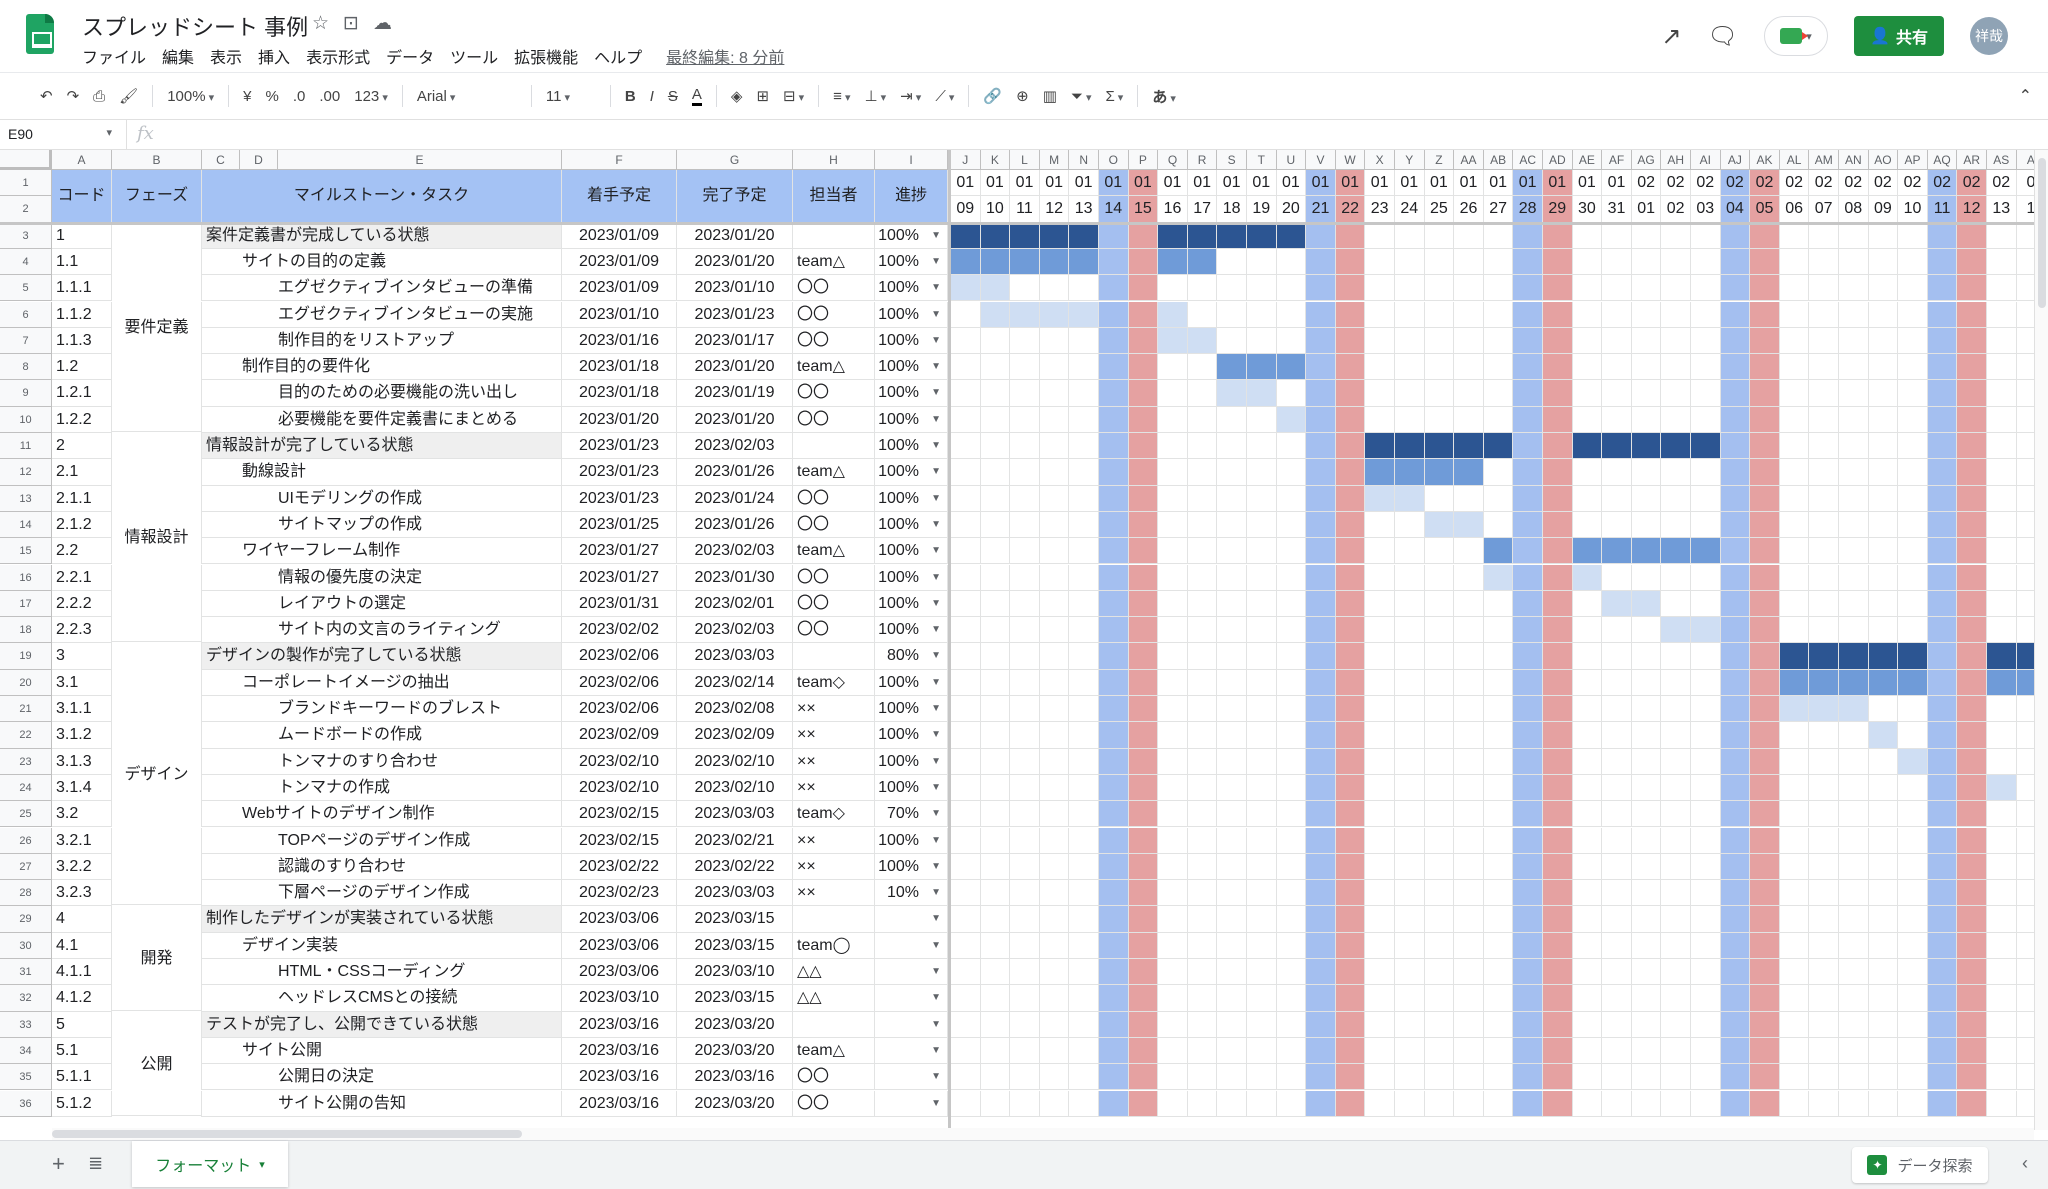 The height and width of the screenshot is (1189, 2048). Describe the element at coordinates (1022, 96) in the screenshot. I see `insert-comment-icon: ⊕` at that location.